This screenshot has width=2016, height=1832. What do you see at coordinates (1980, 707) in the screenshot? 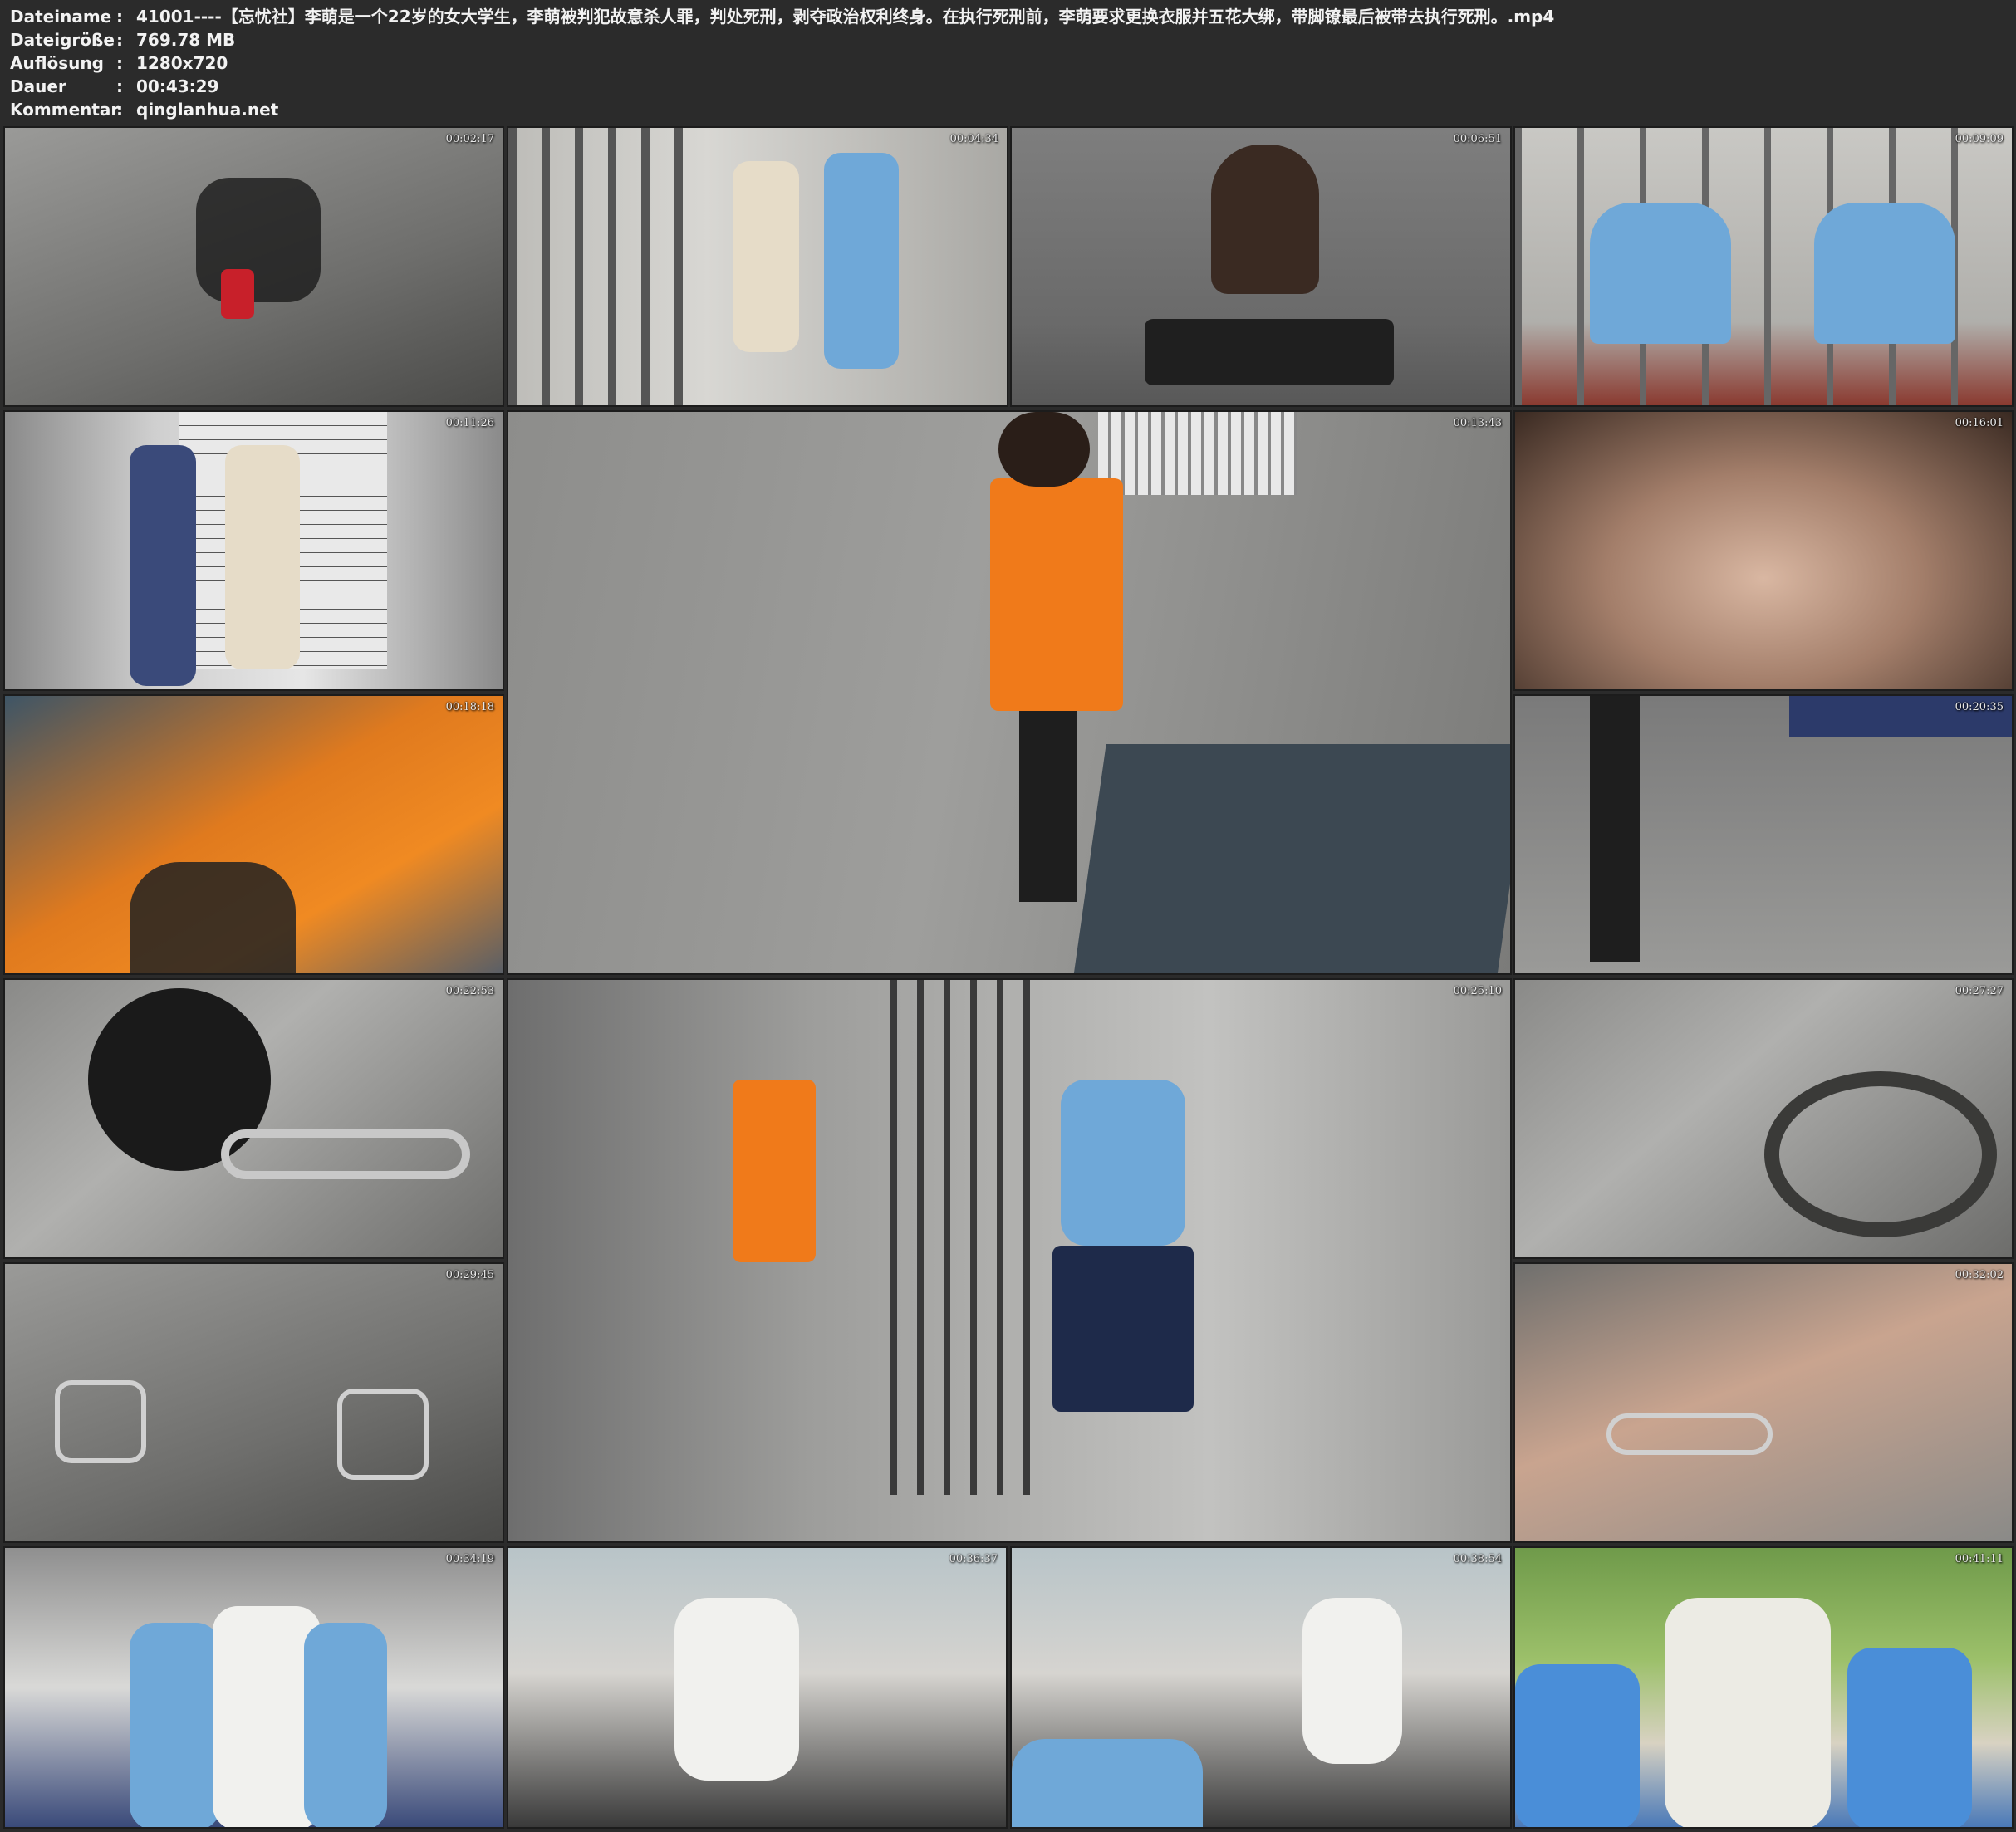
I see `timestamp: 00:20:35` at bounding box center [1980, 707].